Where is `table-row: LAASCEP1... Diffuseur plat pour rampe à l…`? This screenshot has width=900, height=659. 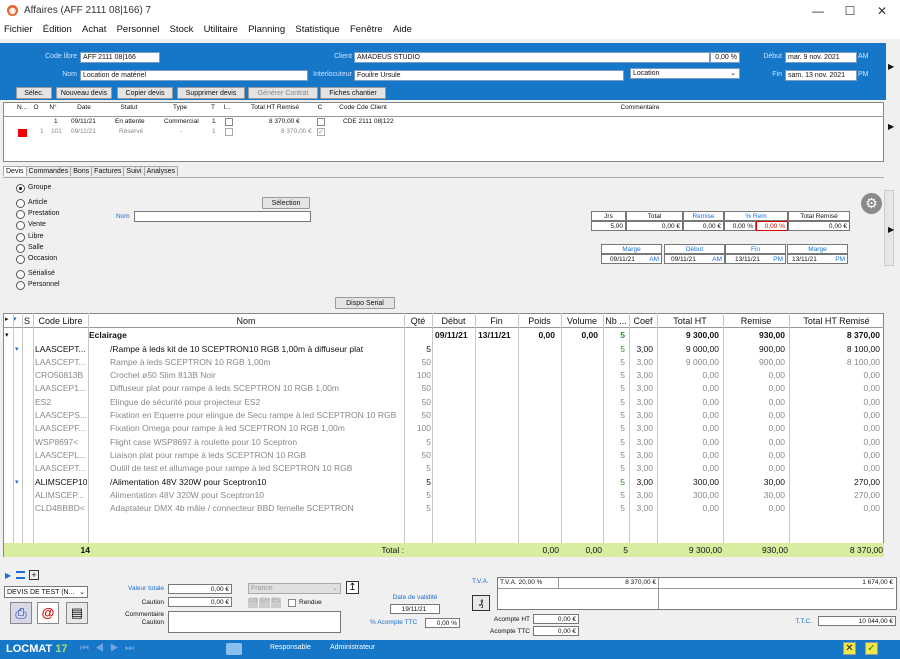 table-row: LAASCEP1... Diffuseur plat pour rampe à l… is located at coordinates (443, 388).